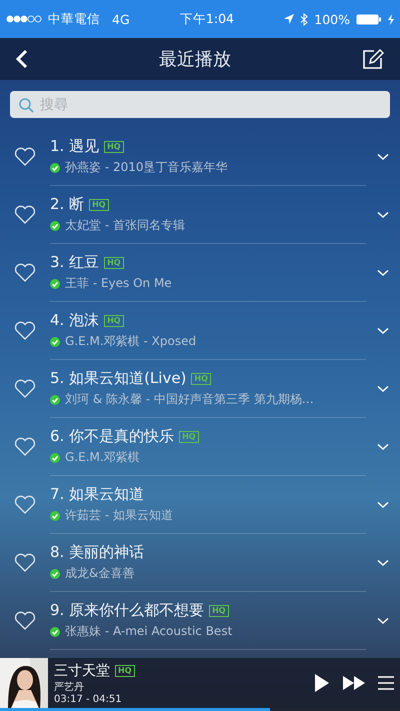 Image resolution: width=400 pixels, height=711 pixels. What do you see at coordinates (82, 671) in the screenshot?
I see `now-playing-title: 三寸天堂` at bounding box center [82, 671].